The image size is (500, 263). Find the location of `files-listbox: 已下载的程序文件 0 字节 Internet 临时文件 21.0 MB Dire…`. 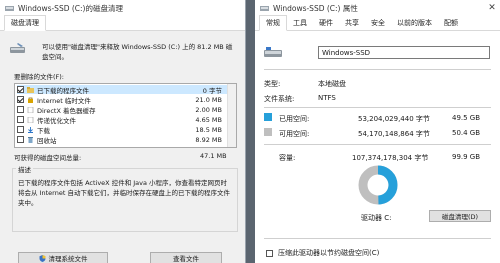

files-listbox: 已下载的程序文件 0 字节 Internet 临时文件 21.0 MB Dire… is located at coordinates (125, 115).